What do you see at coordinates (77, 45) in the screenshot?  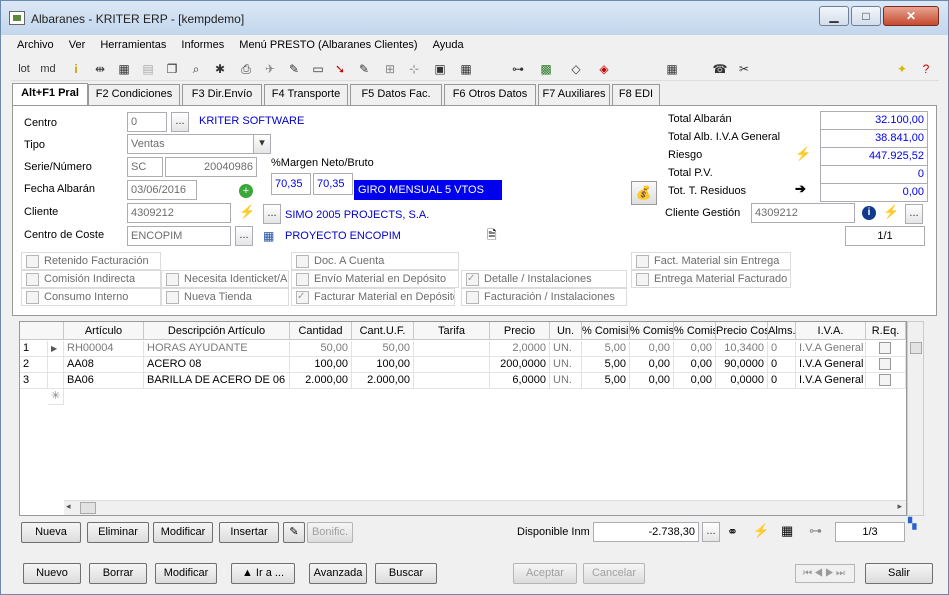 I see `menu-ver: Ver` at bounding box center [77, 45].